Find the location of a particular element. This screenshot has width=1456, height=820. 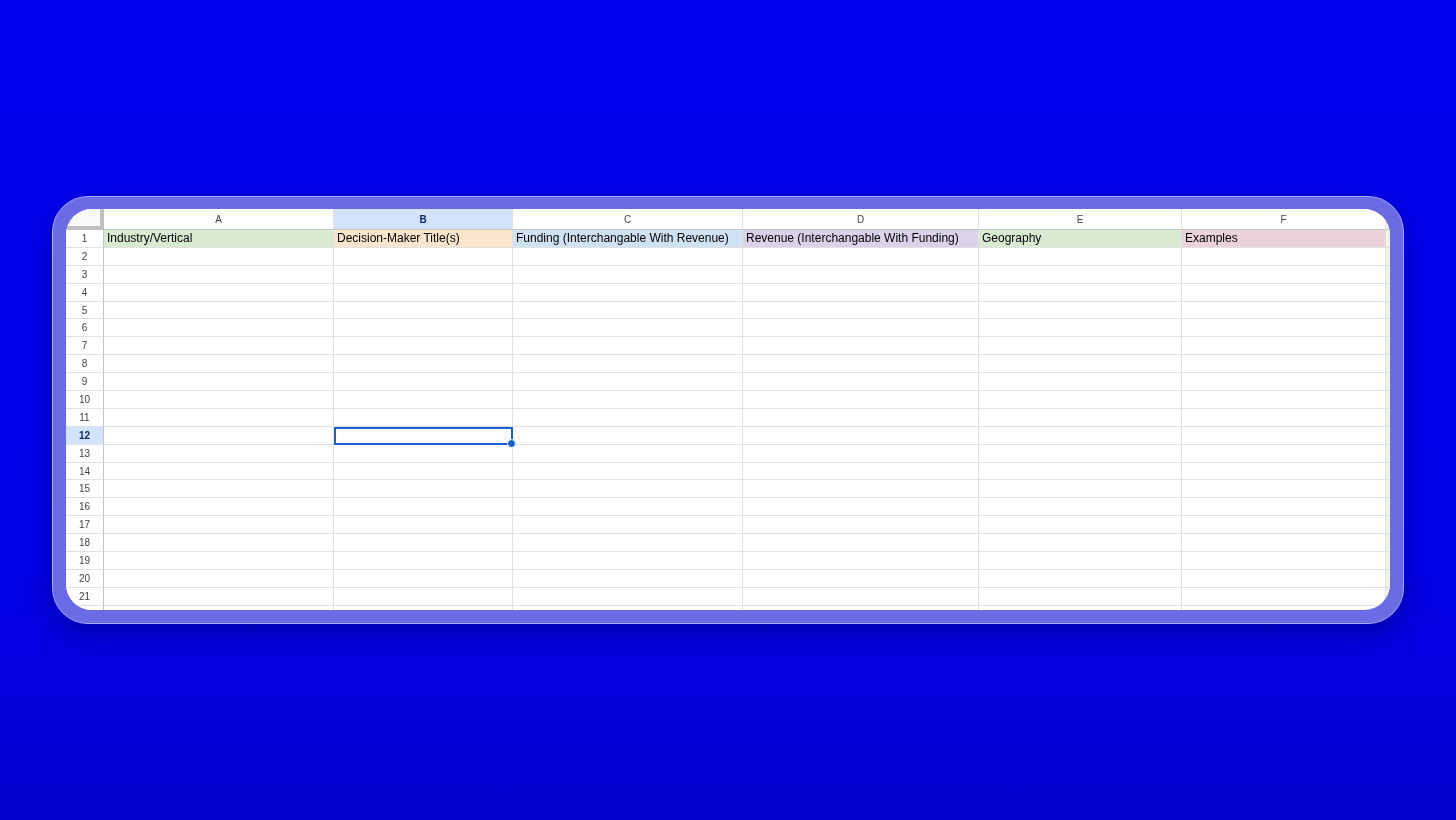

column-header: E is located at coordinates (1080, 219).